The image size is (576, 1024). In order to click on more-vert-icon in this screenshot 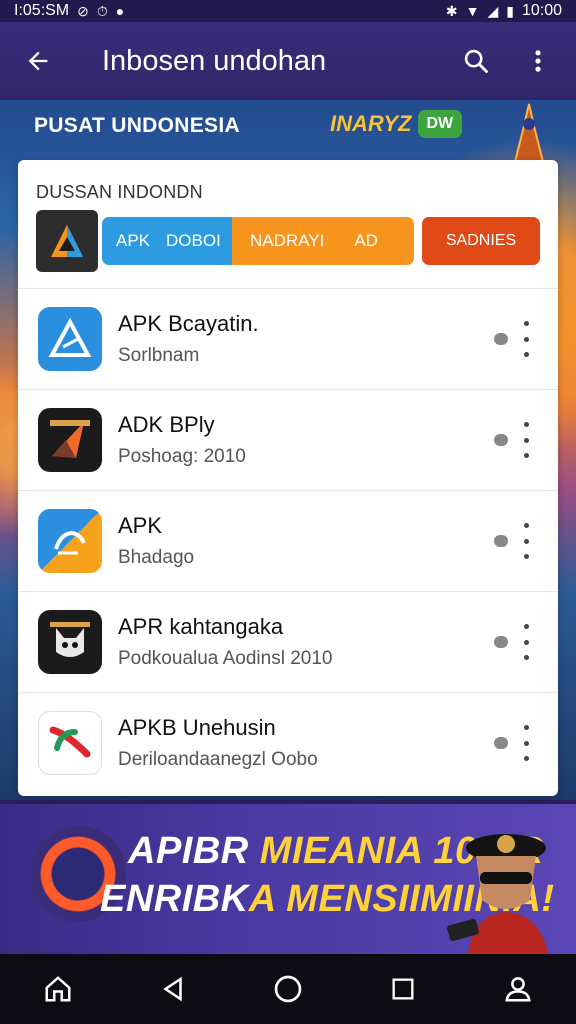, I will do `click(538, 61)`.